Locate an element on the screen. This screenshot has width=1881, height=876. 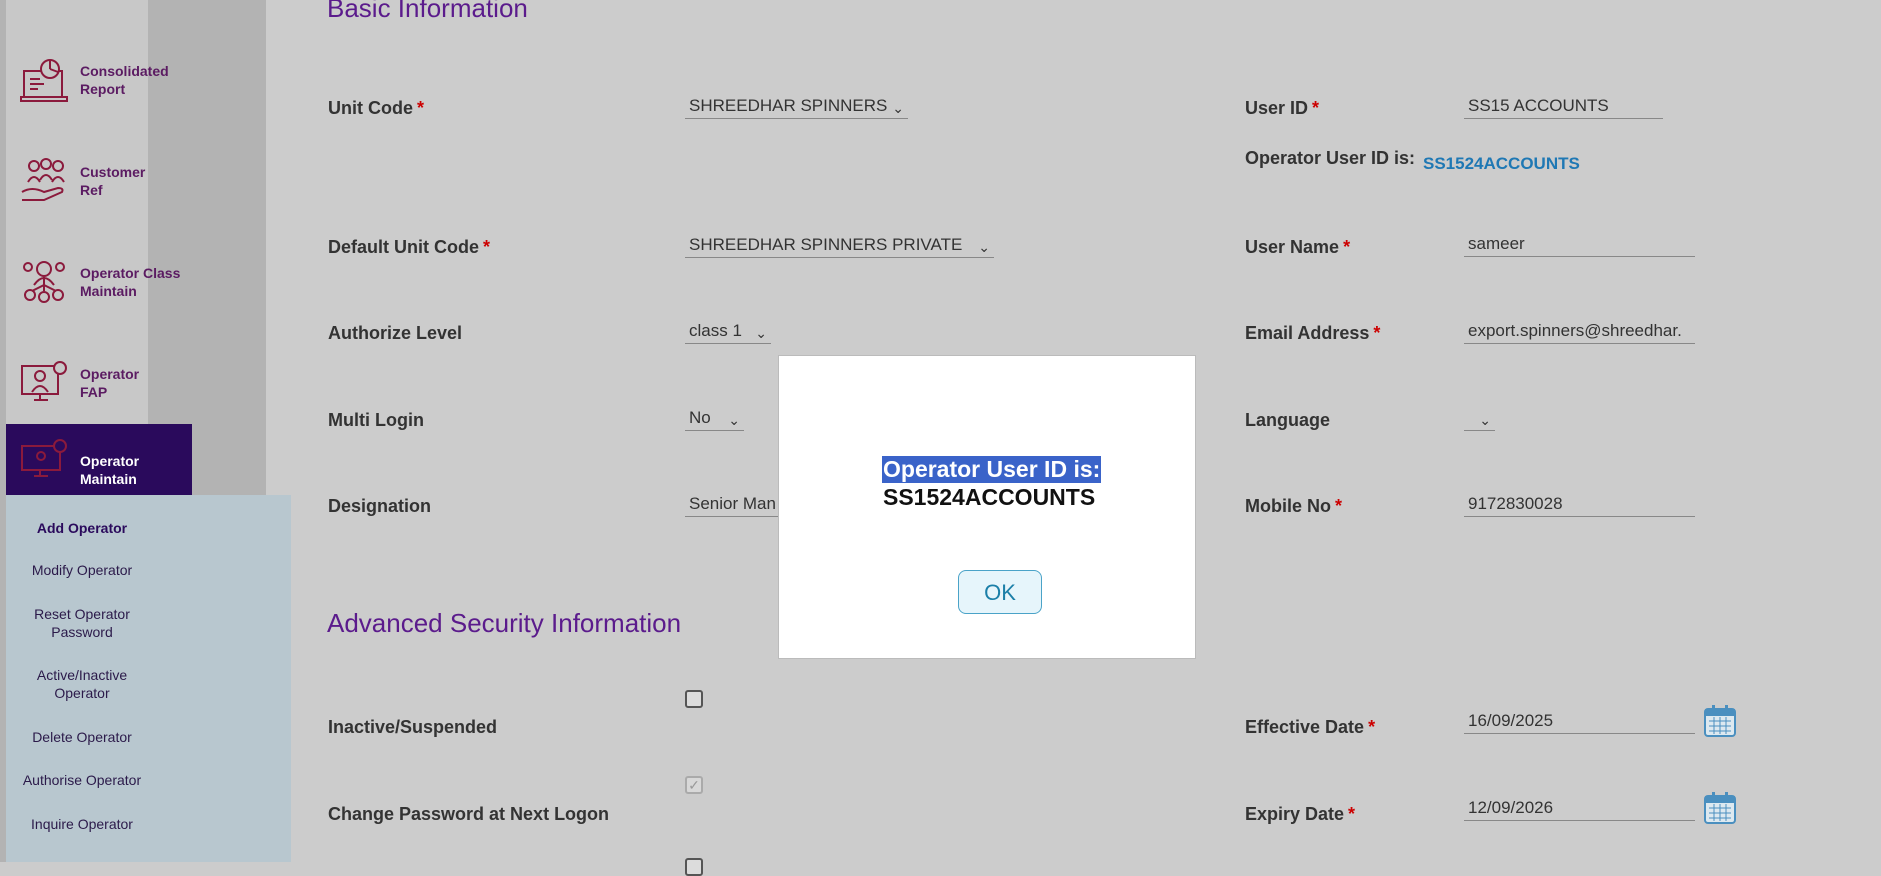
submenu-reset-operator-password: Reset Operator Password is located at coordinates (82, 623).